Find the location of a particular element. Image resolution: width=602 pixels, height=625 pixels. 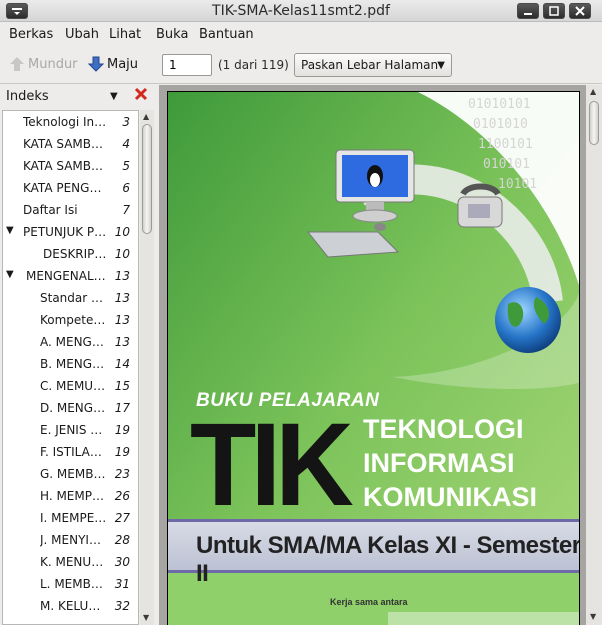

cover-line-3: KOMUNIKASI is located at coordinates (450, 497).